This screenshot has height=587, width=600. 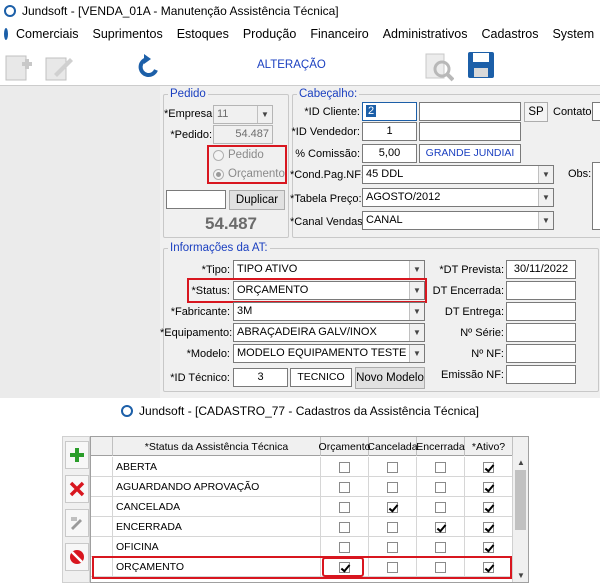 What do you see at coordinates (481, 65) in the screenshot?
I see `save-icon` at bounding box center [481, 65].